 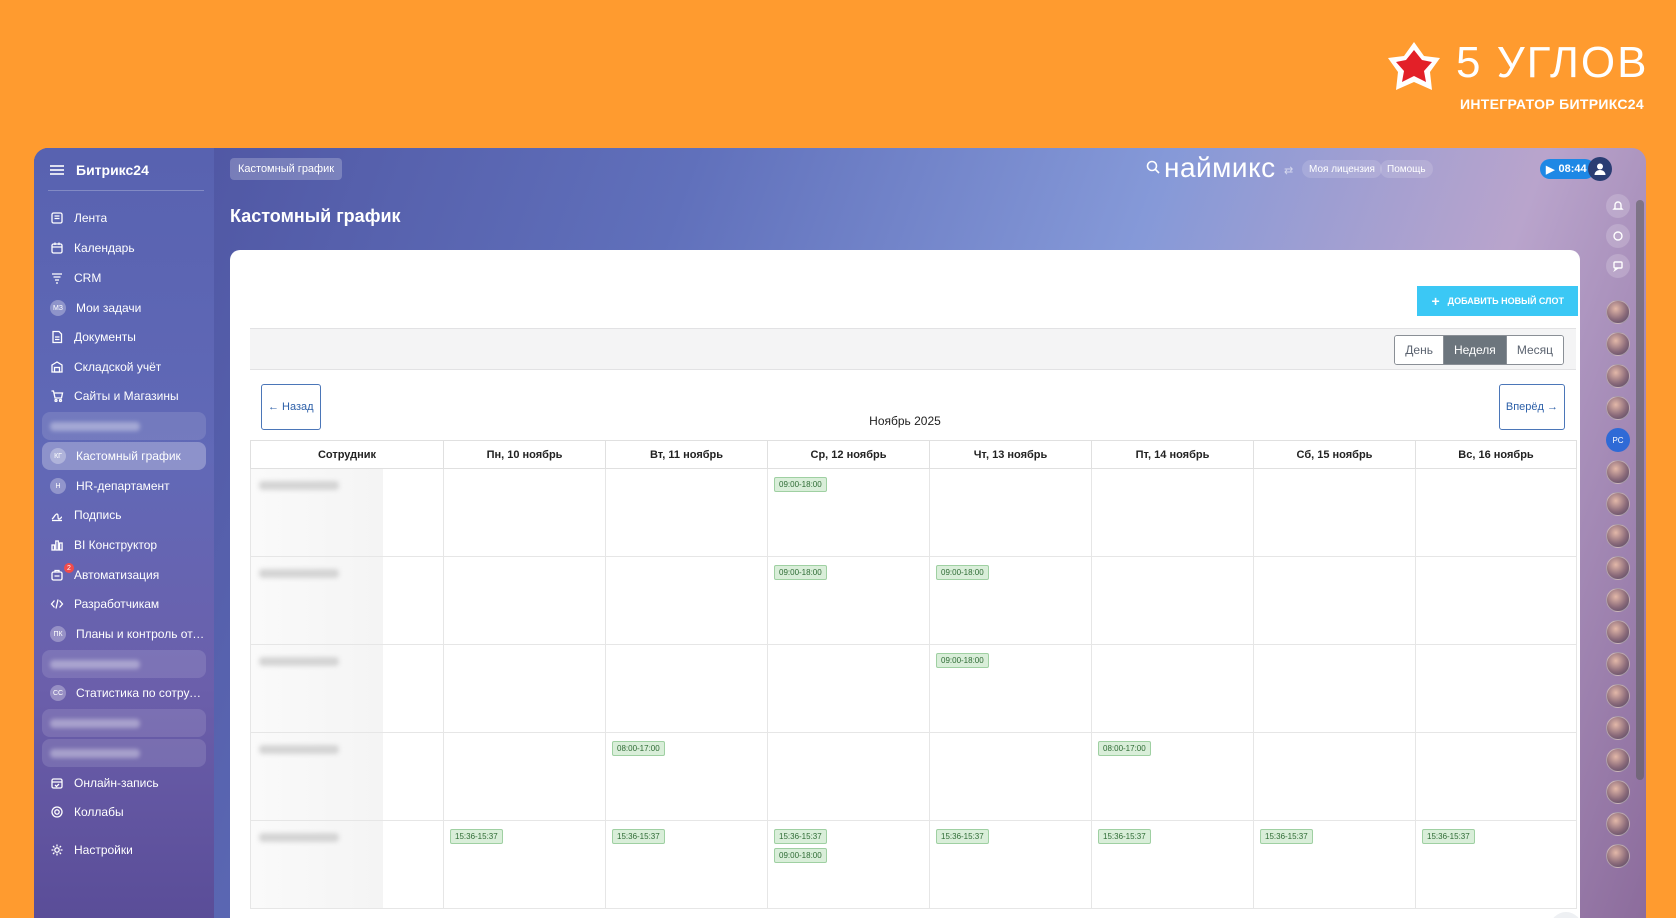 What do you see at coordinates (286, 169) in the screenshot?
I see `breadcrumb: Кастомный график` at bounding box center [286, 169].